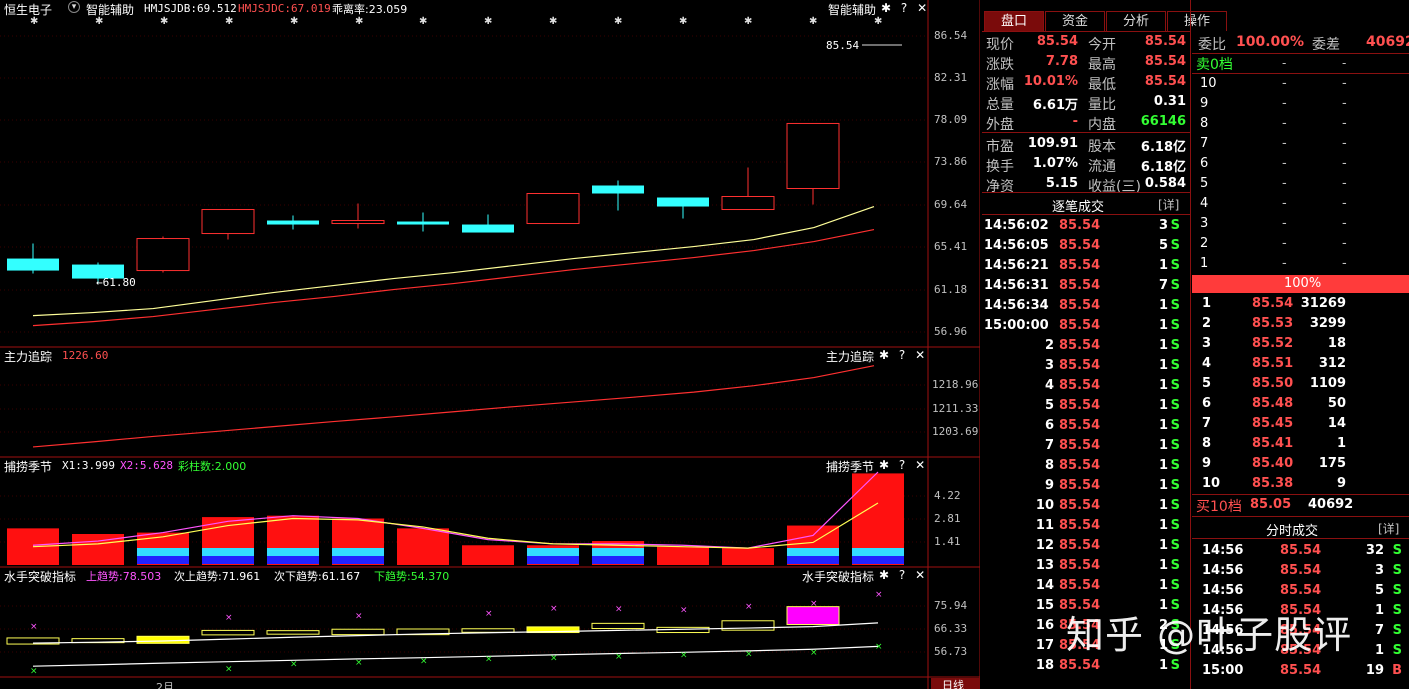  I want to click on quote-label-1: 现价, so click(1000, 45).